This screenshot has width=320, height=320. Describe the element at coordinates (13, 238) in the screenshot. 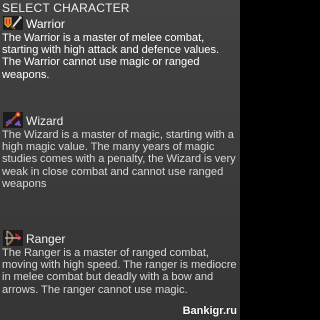

I see `ranger-bow-icon` at that location.